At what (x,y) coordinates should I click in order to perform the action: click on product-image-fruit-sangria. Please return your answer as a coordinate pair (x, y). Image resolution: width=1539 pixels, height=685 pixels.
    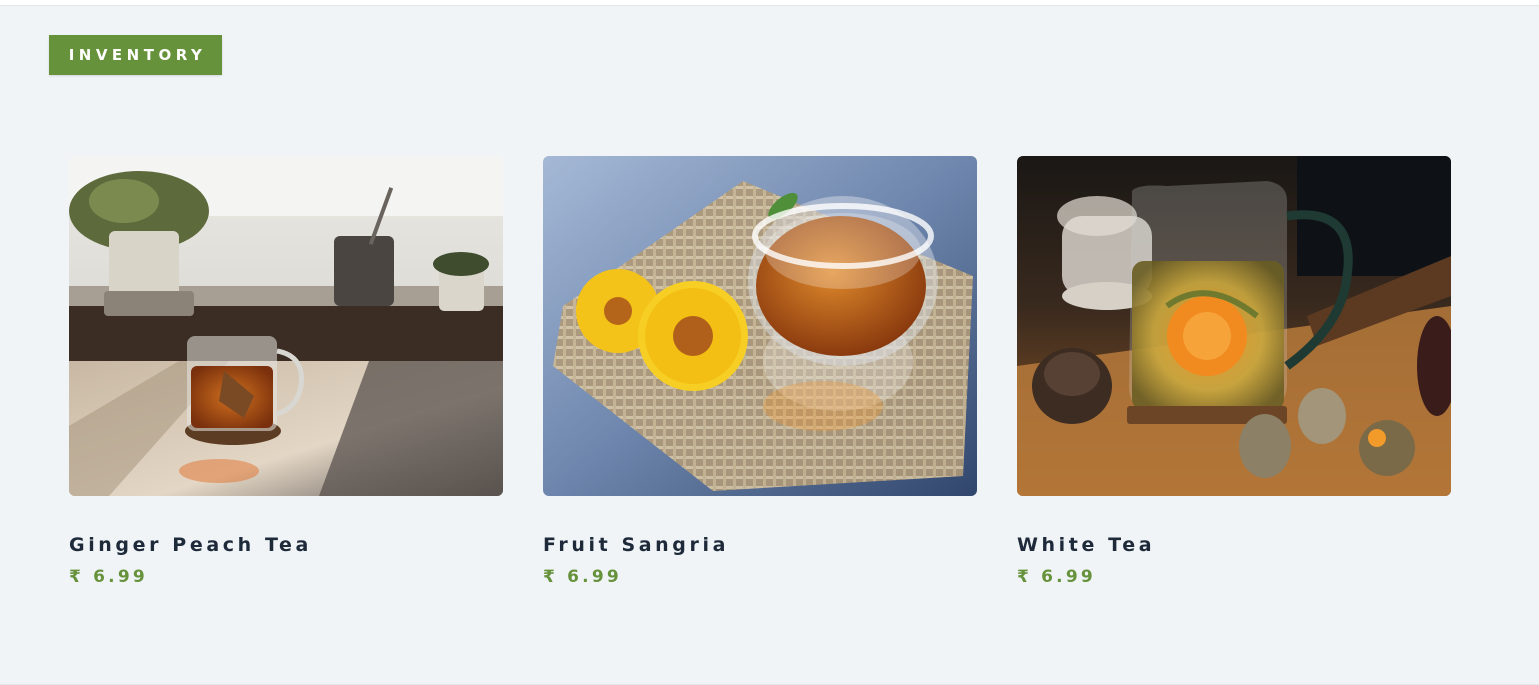
    Looking at the image, I should click on (760, 326).